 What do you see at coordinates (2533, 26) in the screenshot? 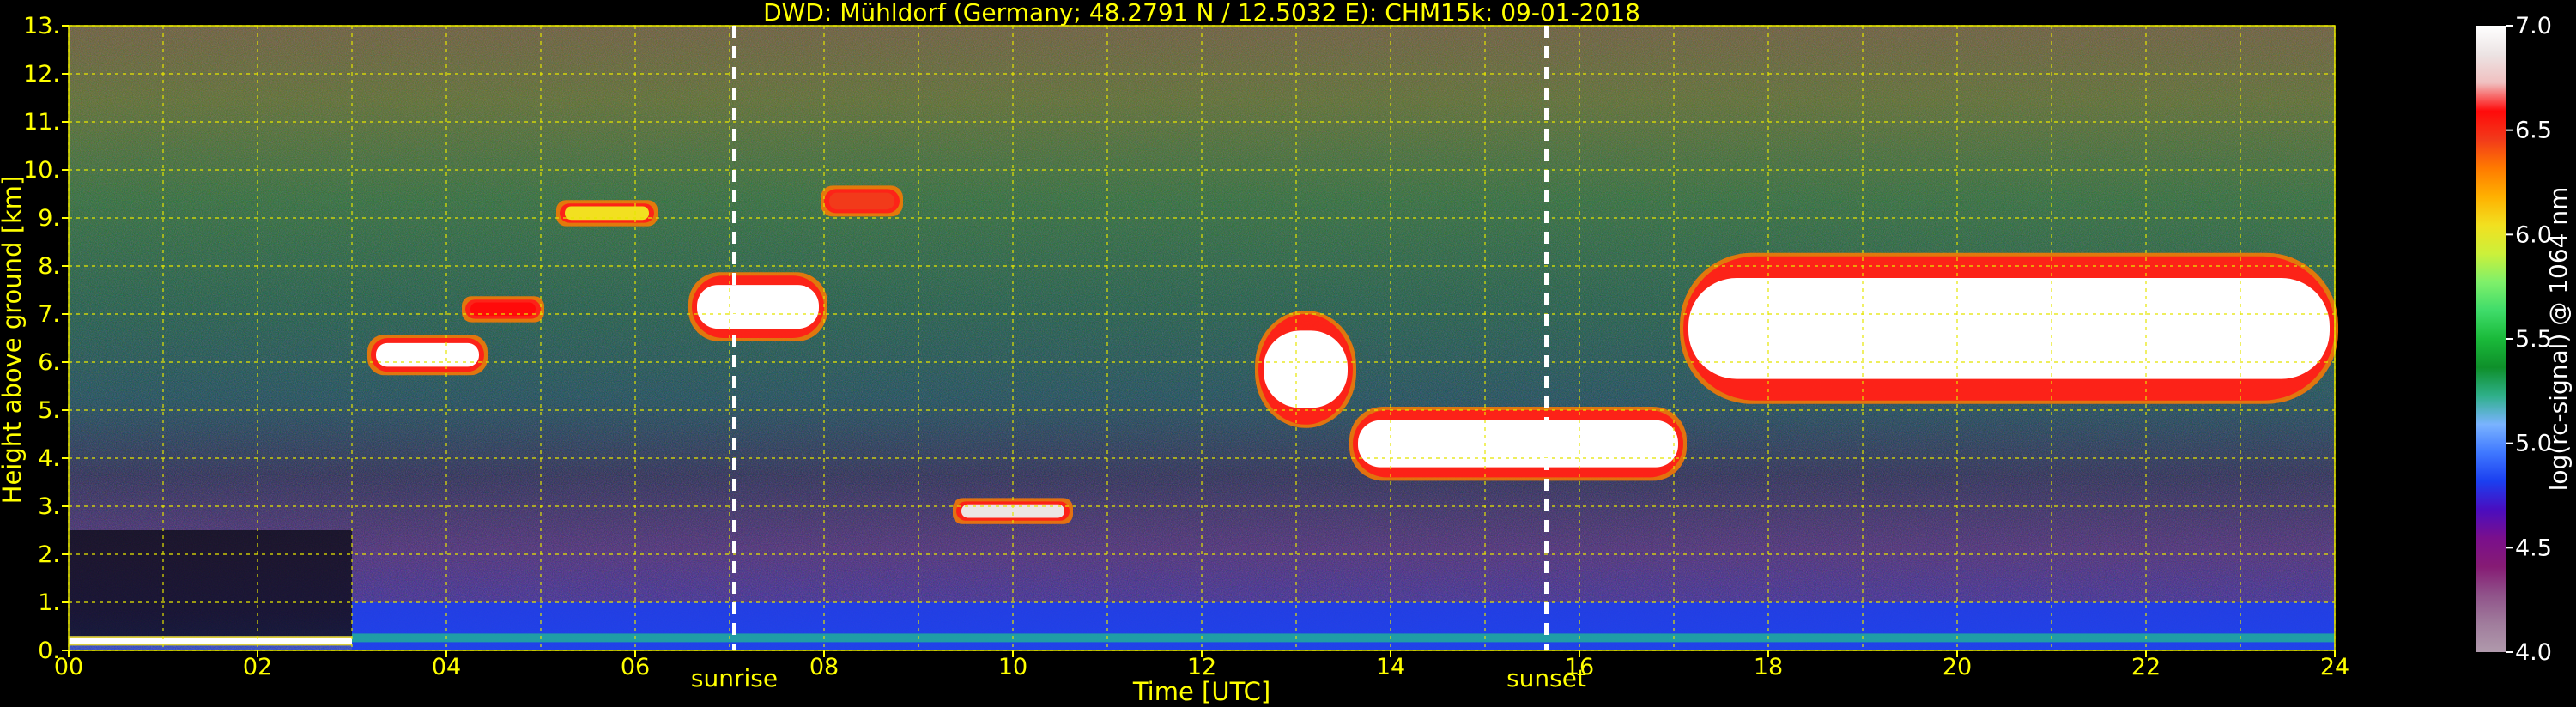
I see `colorbar-tick-label: 7.0` at bounding box center [2533, 26].